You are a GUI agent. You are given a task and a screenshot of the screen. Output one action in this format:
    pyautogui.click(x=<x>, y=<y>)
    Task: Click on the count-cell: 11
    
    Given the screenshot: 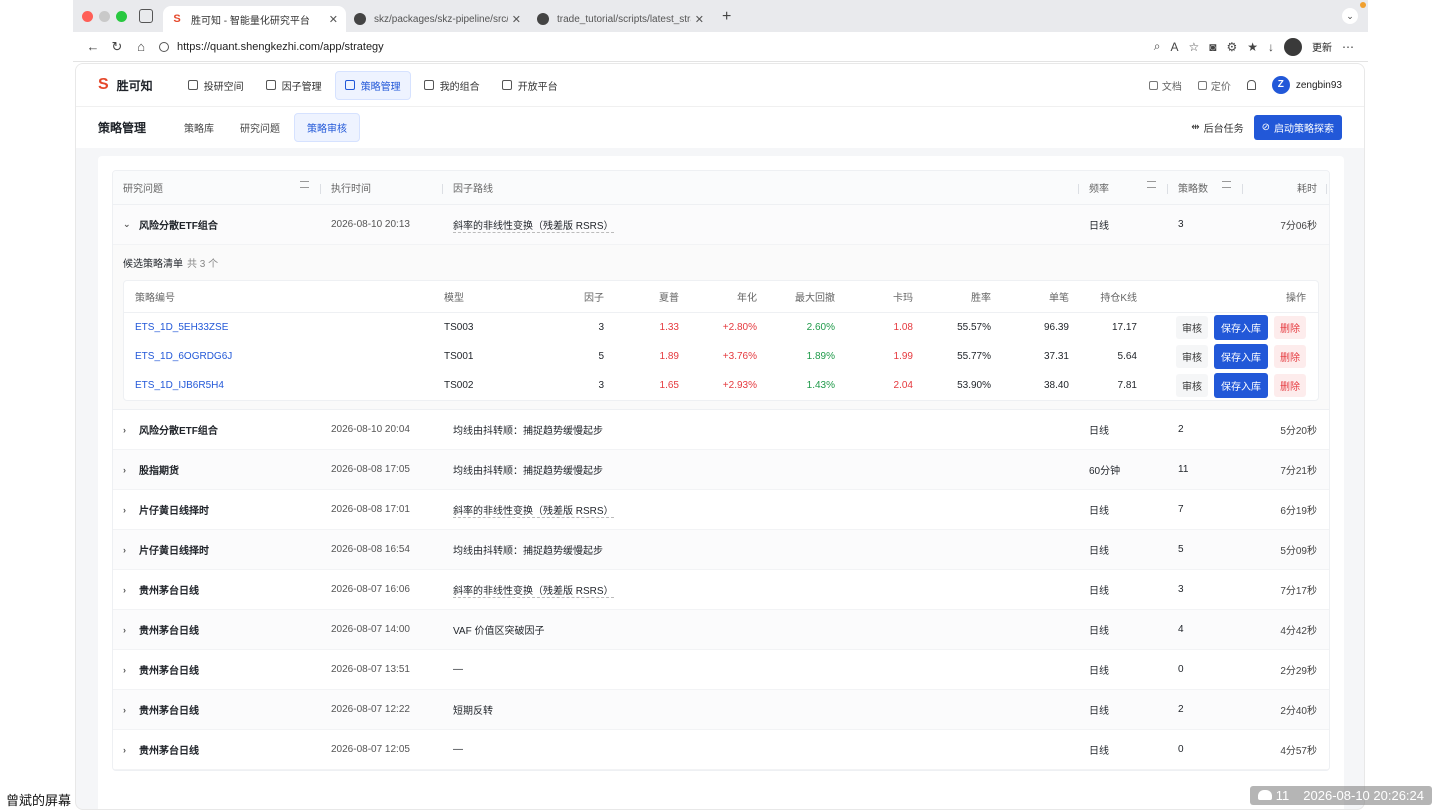 What is the action you would take?
    pyautogui.click(x=1183, y=469)
    